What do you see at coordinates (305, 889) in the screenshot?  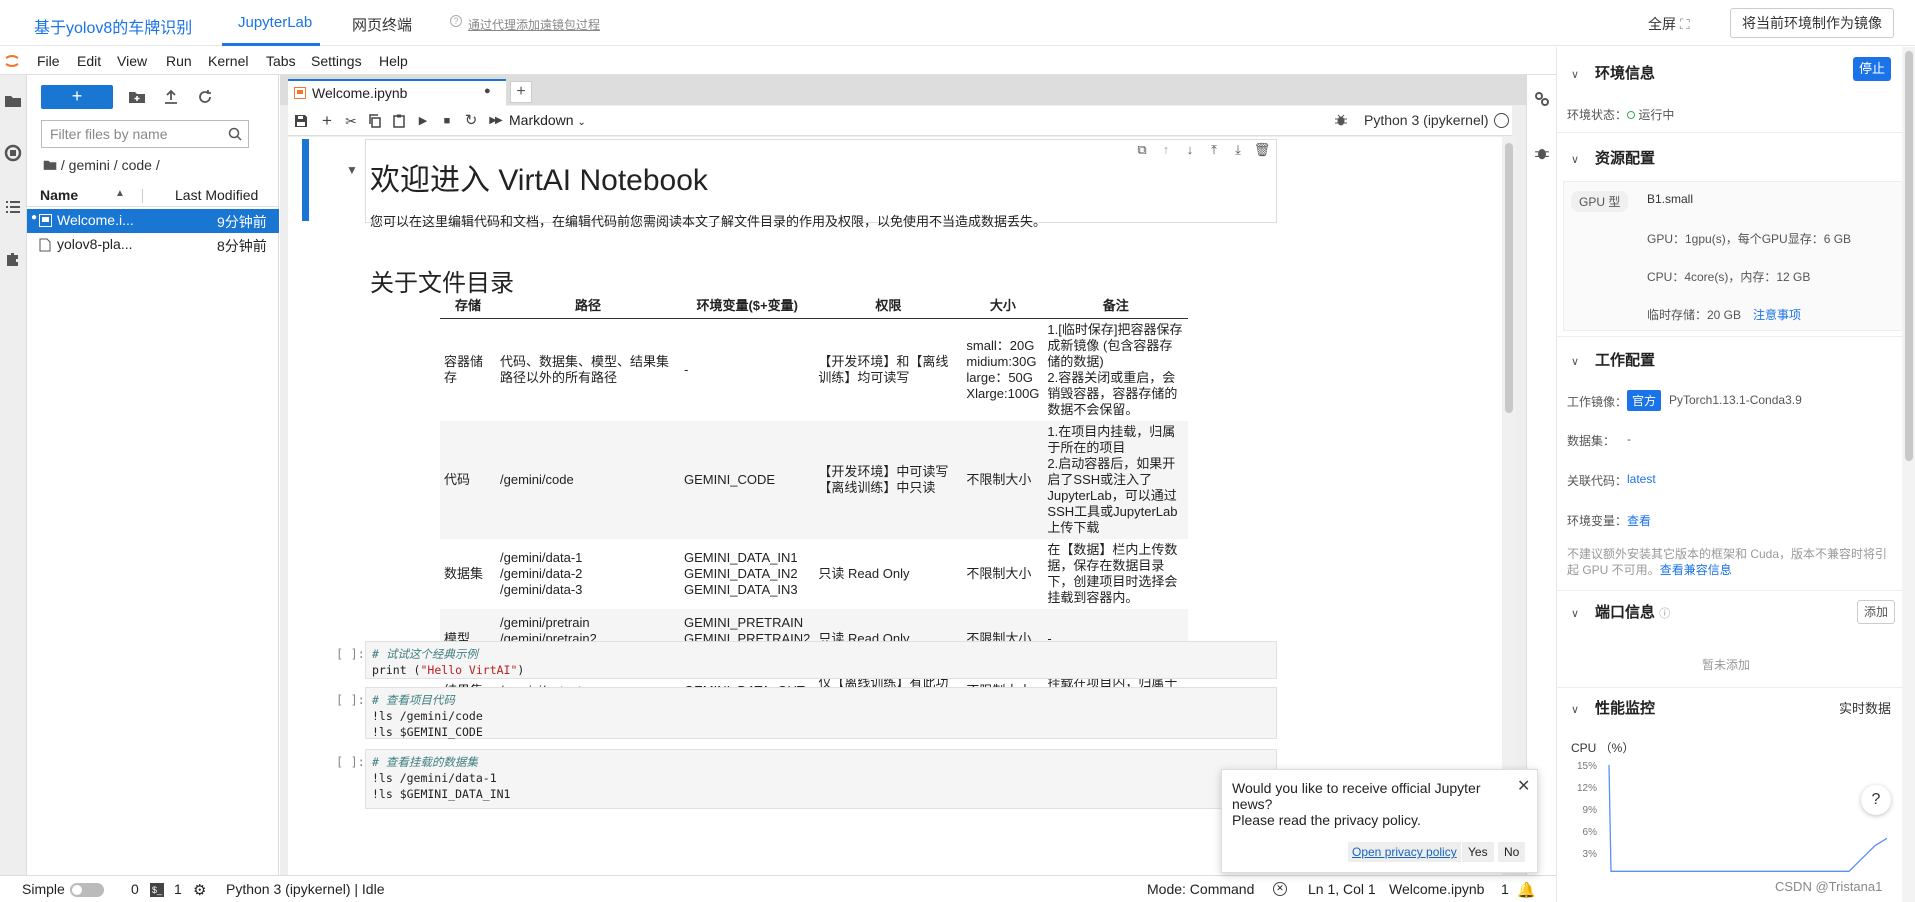 I see `kernel-status: Python 3 (ipykernel) | Idle` at bounding box center [305, 889].